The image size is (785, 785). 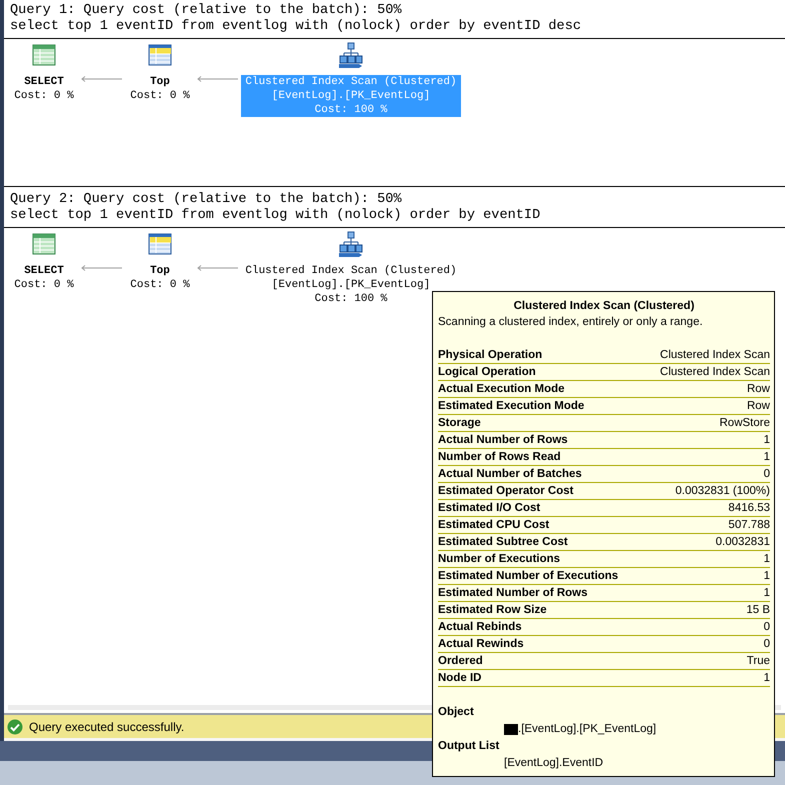 What do you see at coordinates (511, 406) in the screenshot?
I see `property-name: Estimated Execution Mode` at bounding box center [511, 406].